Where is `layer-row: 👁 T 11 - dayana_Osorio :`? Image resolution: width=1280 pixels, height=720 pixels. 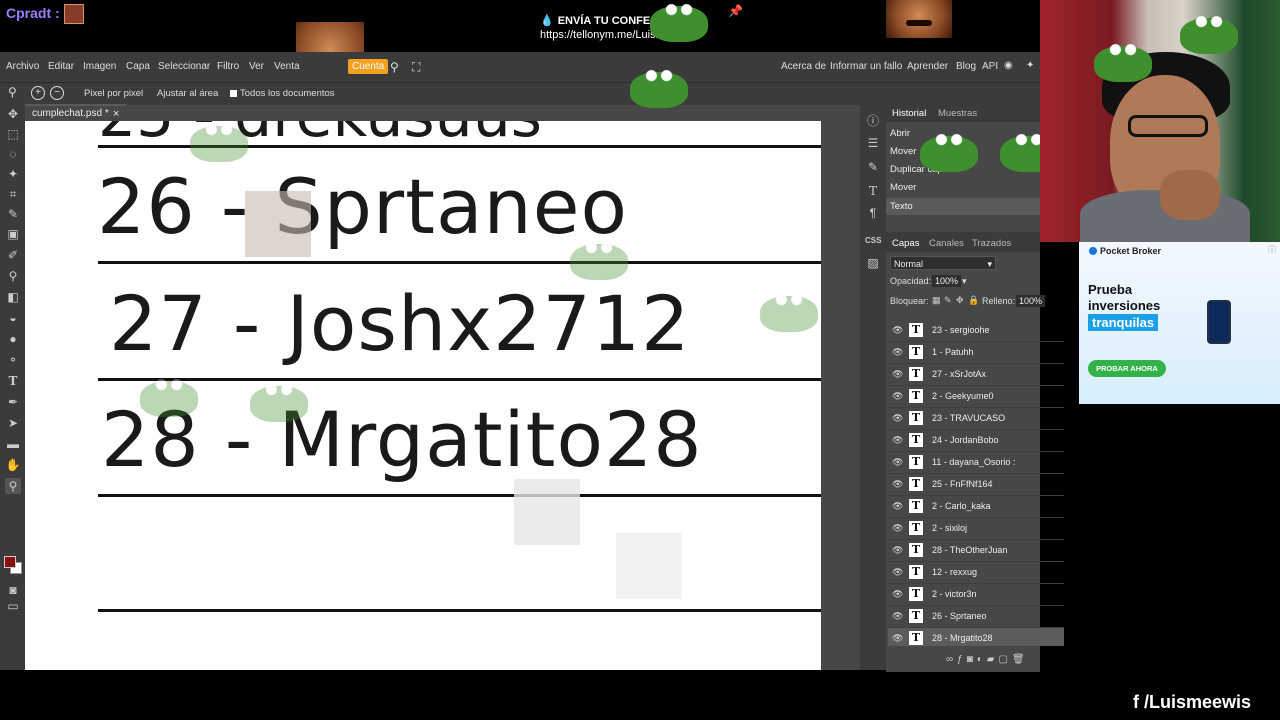
layer-row: 👁 T 11 - dayana_Osorio : is located at coordinates (976, 463).